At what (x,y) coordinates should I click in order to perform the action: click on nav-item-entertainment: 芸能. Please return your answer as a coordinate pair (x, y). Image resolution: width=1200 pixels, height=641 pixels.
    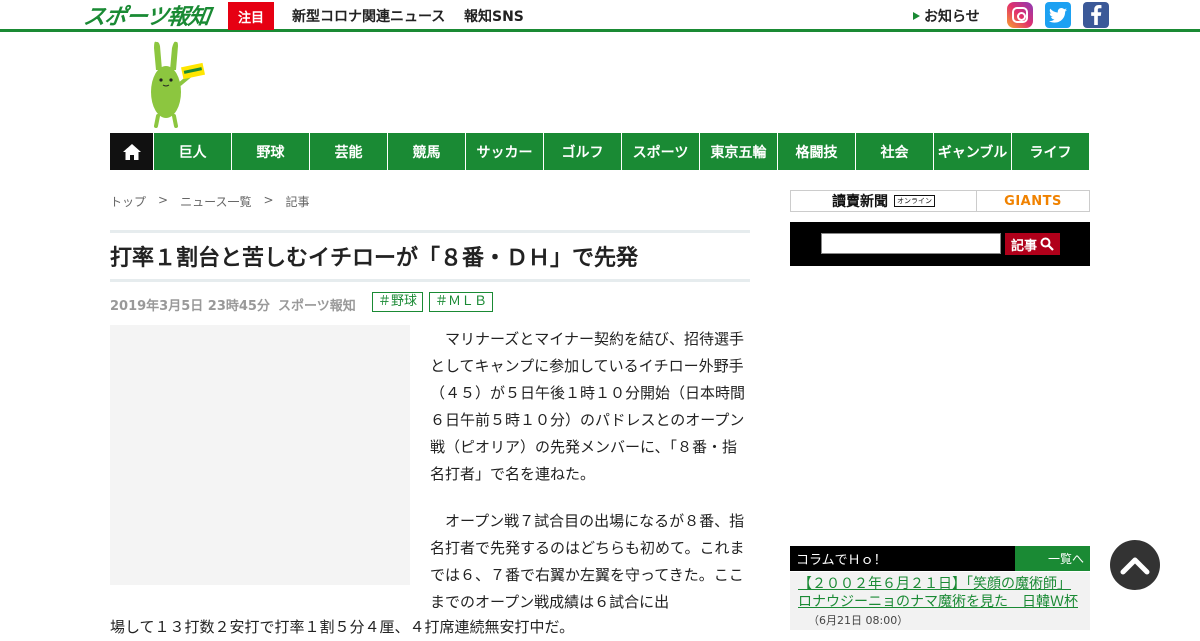
    Looking at the image, I should click on (348, 151).